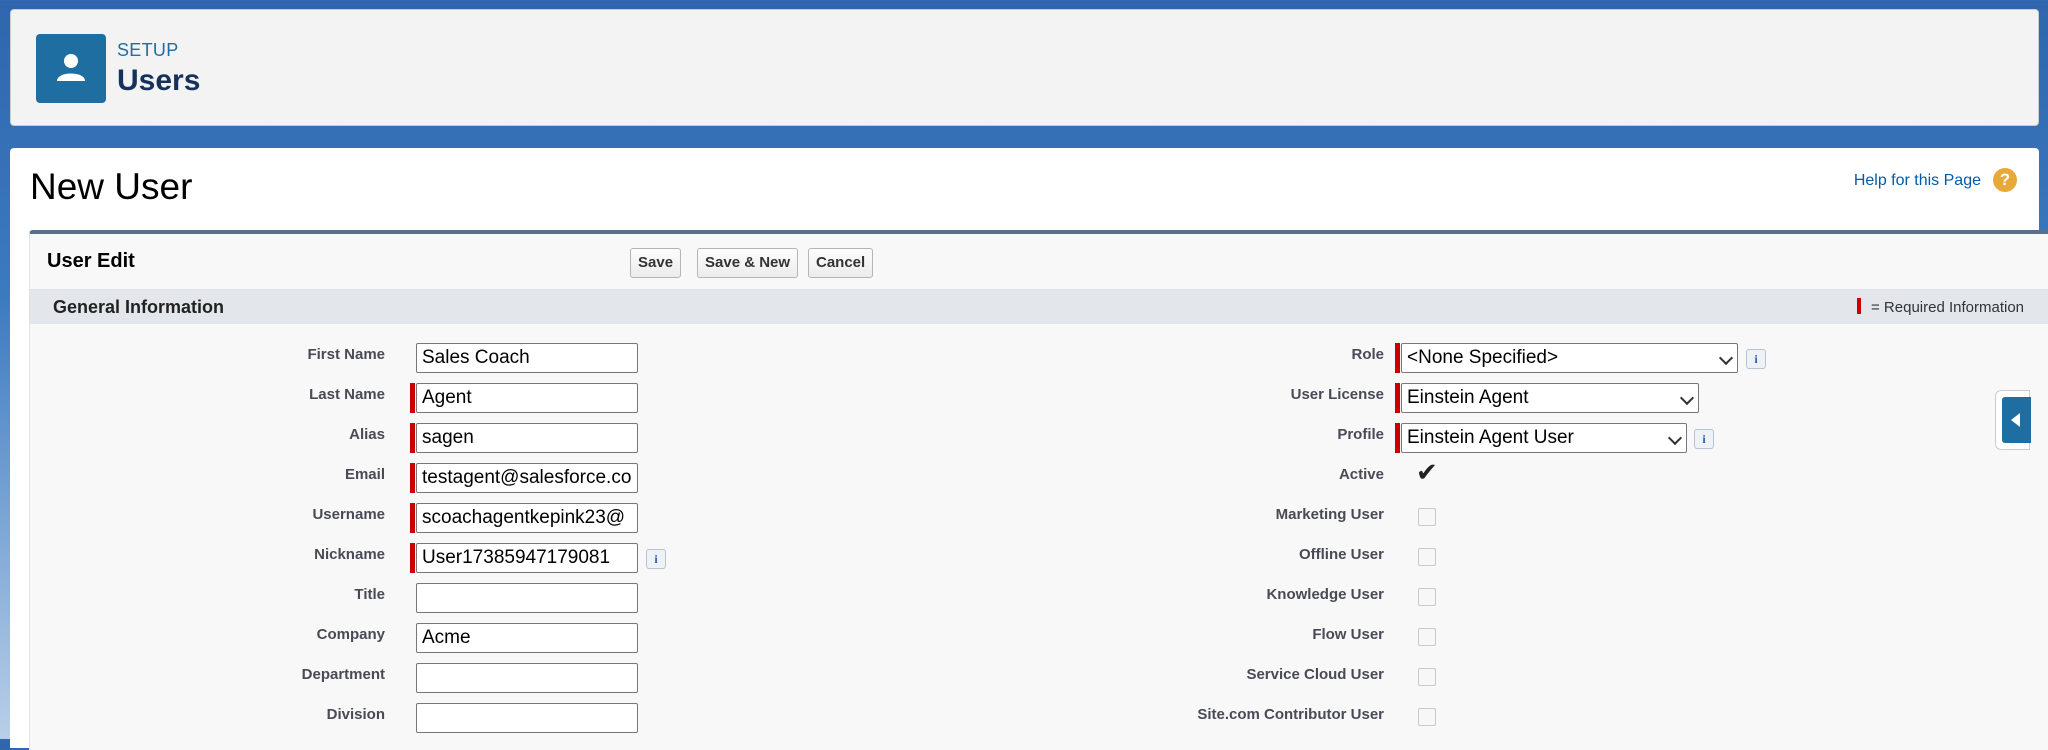 This screenshot has width=2048, height=750. What do you see at coordinates (527, 678) in the screenshot?
I see `department-field` at bounding box center [527, 678].